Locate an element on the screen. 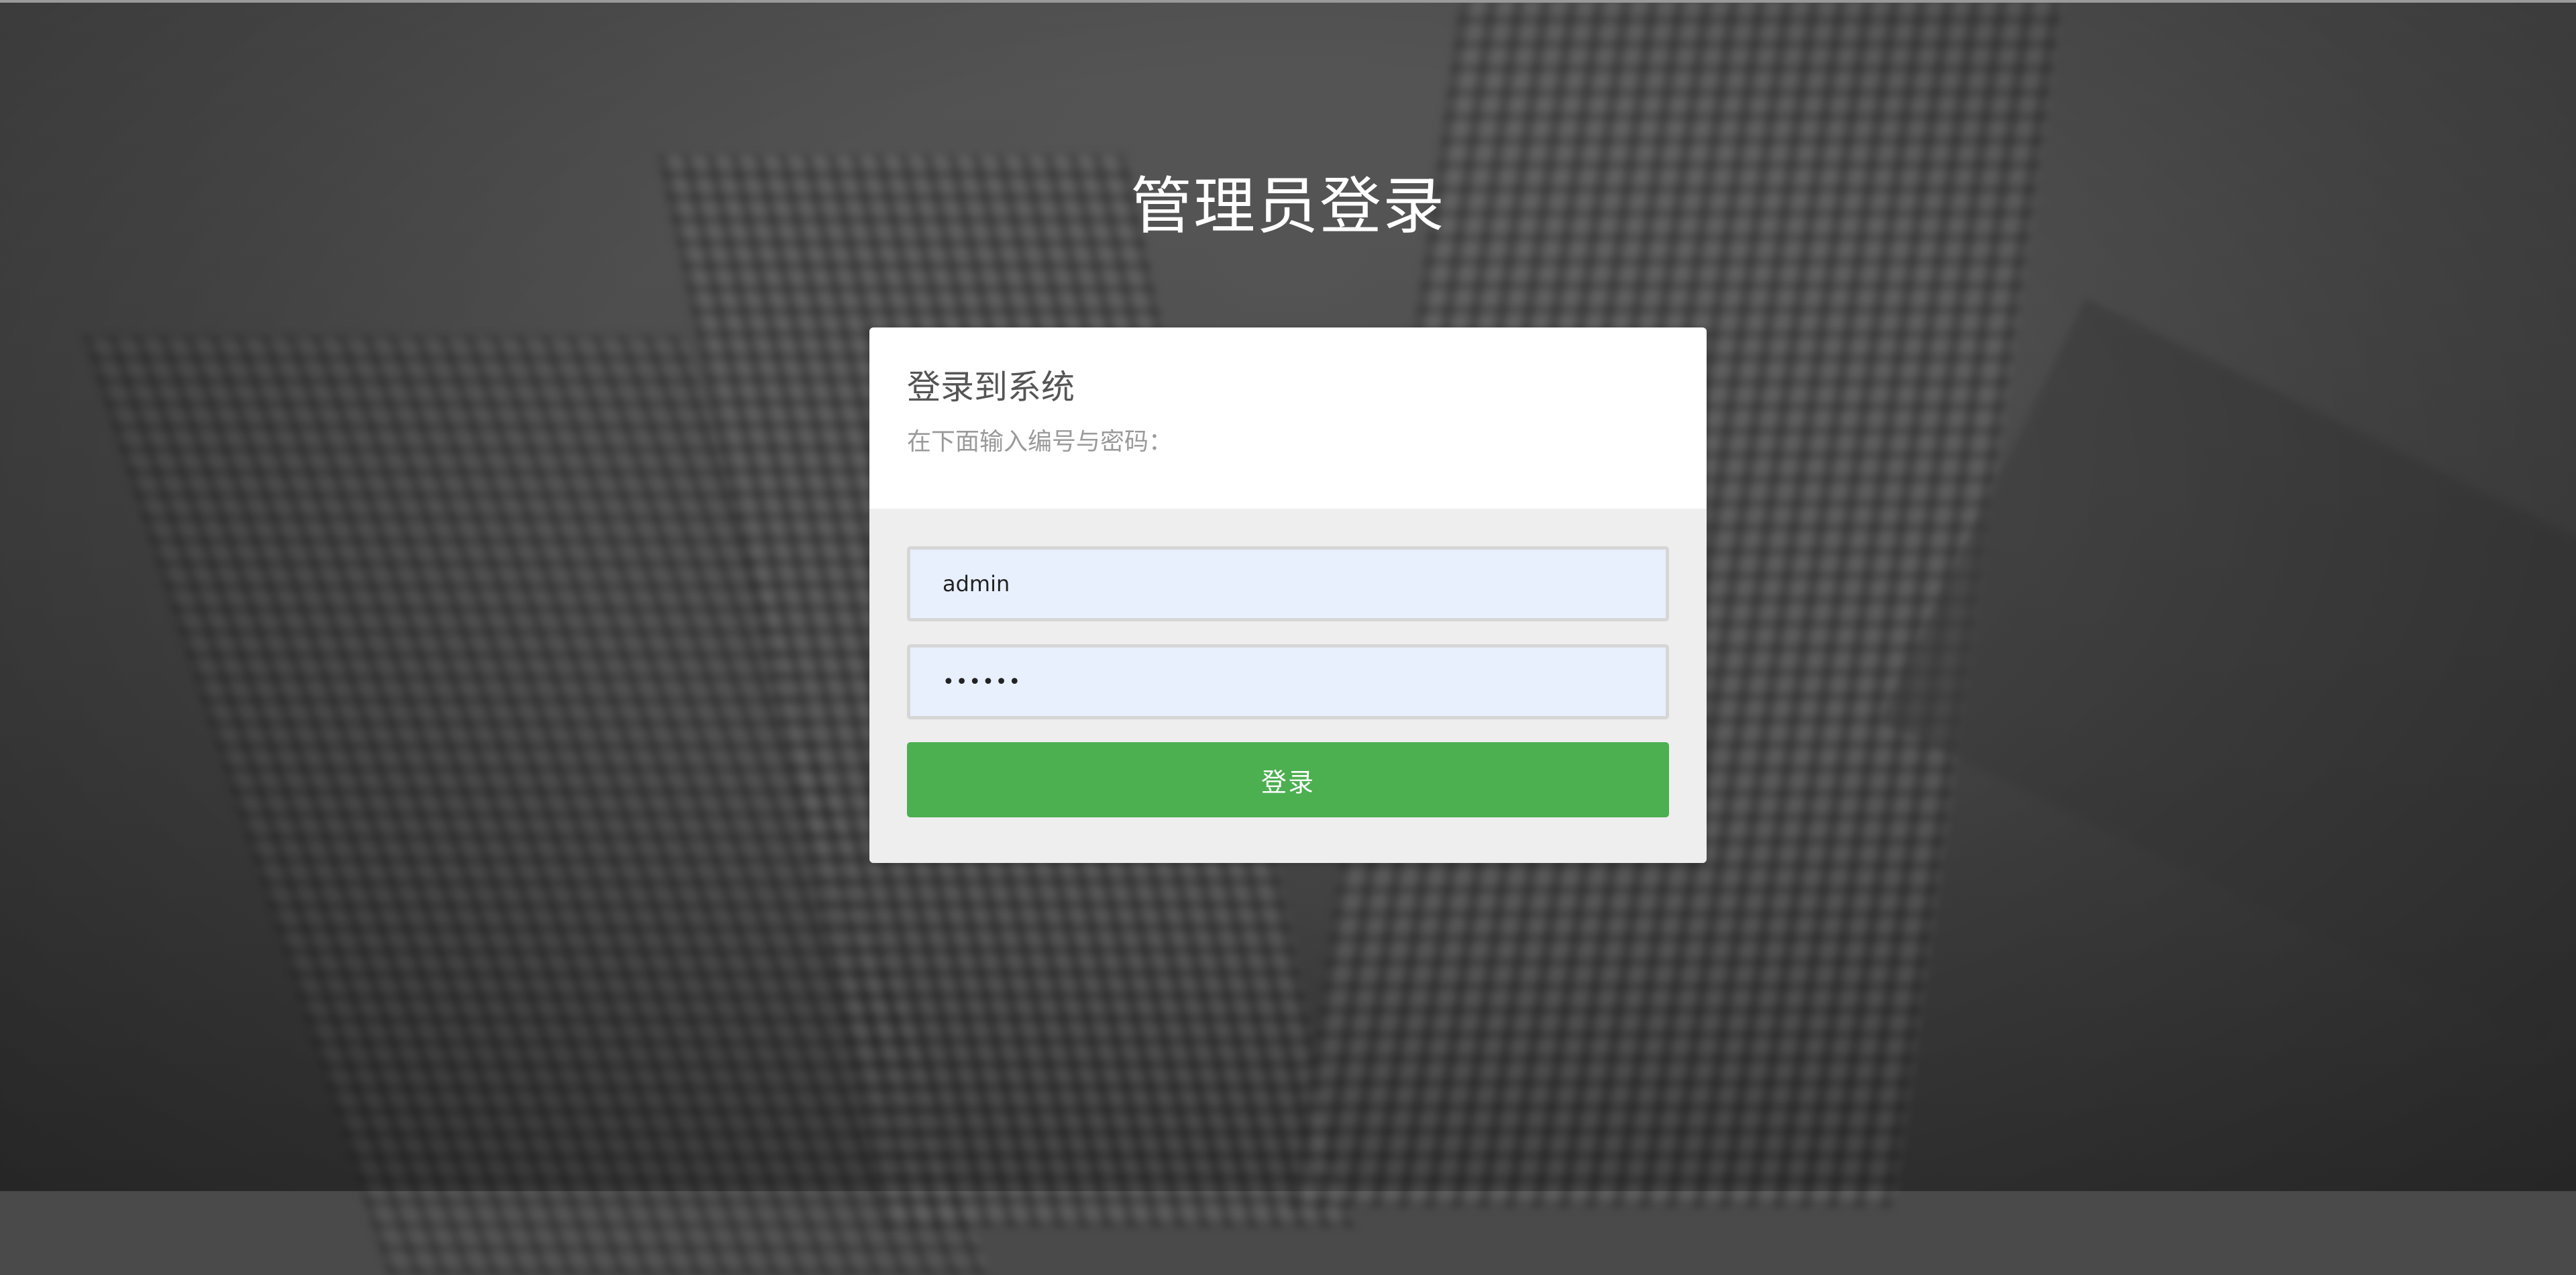 Image resolution: width=2576 pixels, height=1275 pixels. login-form: 登录 is located at coordinates (1288, 686).